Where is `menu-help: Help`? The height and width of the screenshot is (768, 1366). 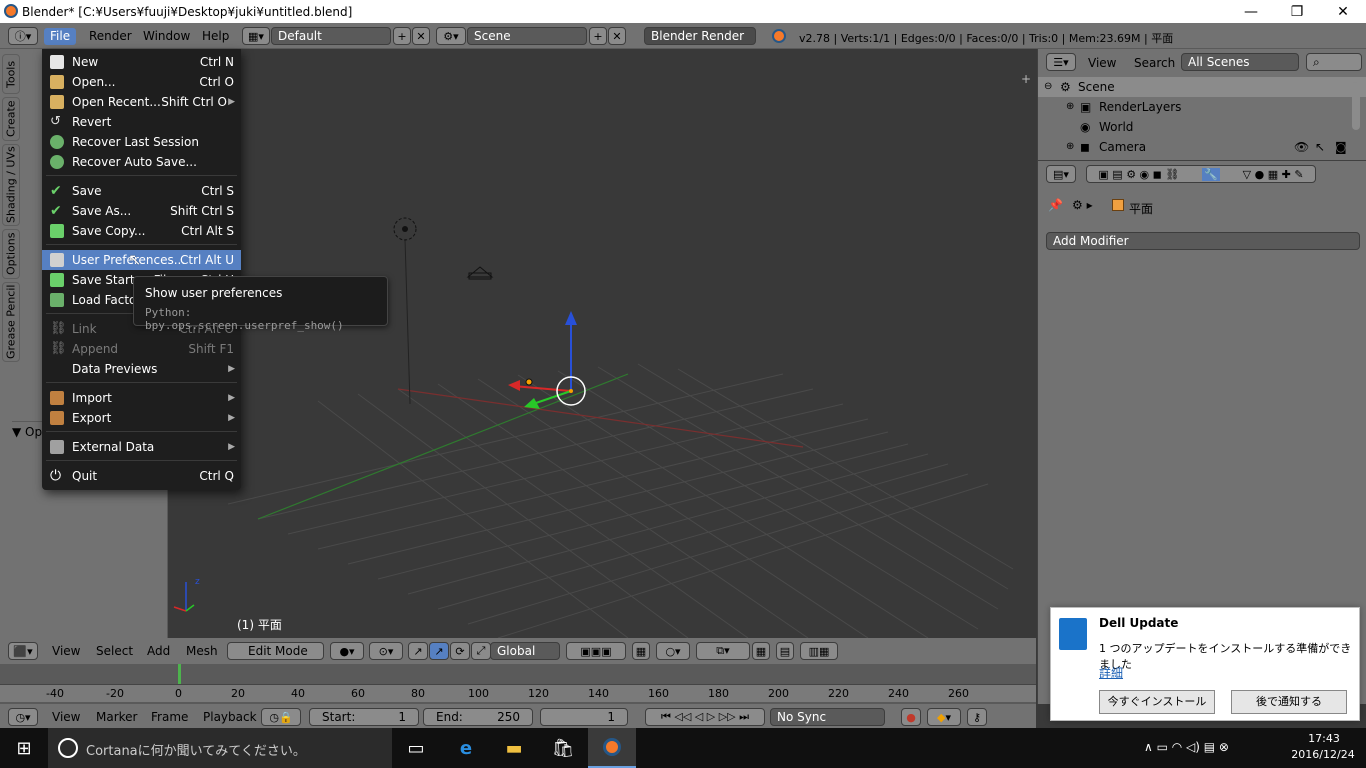 menu-help: Help is located at coordinates (215, 36).